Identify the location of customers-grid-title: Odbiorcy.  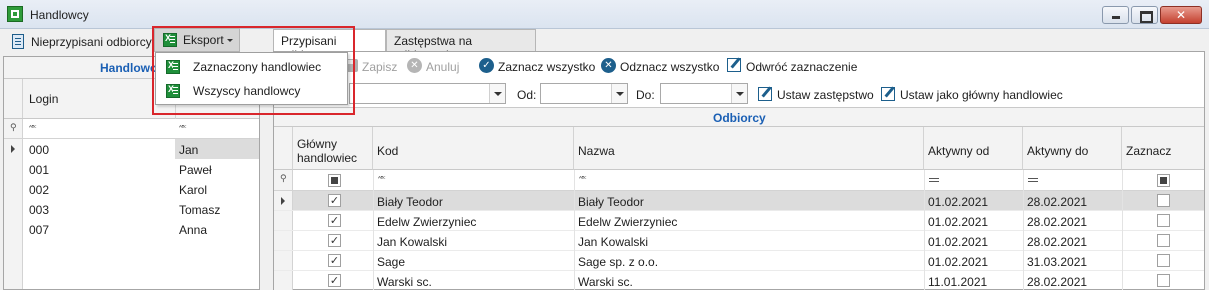
(739, 117).